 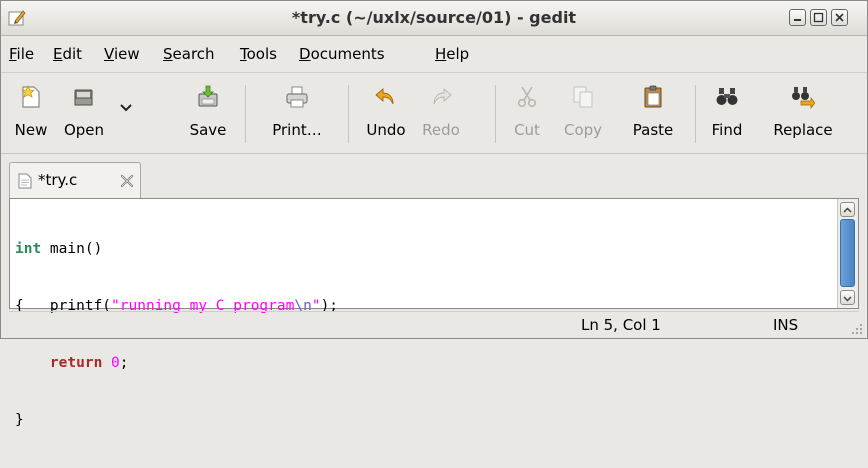 I want to click on scissors-icon, so click(x=527, y=97).